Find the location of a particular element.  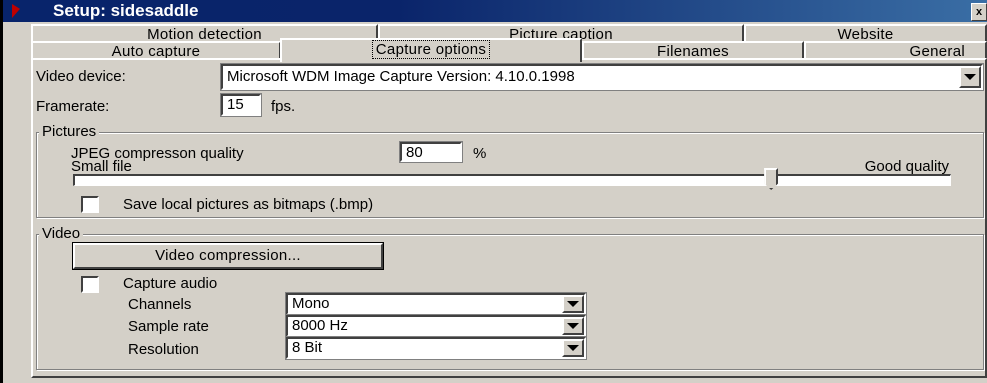

window-title: Setup: sidesaddle is located at coordinates (126, 10).